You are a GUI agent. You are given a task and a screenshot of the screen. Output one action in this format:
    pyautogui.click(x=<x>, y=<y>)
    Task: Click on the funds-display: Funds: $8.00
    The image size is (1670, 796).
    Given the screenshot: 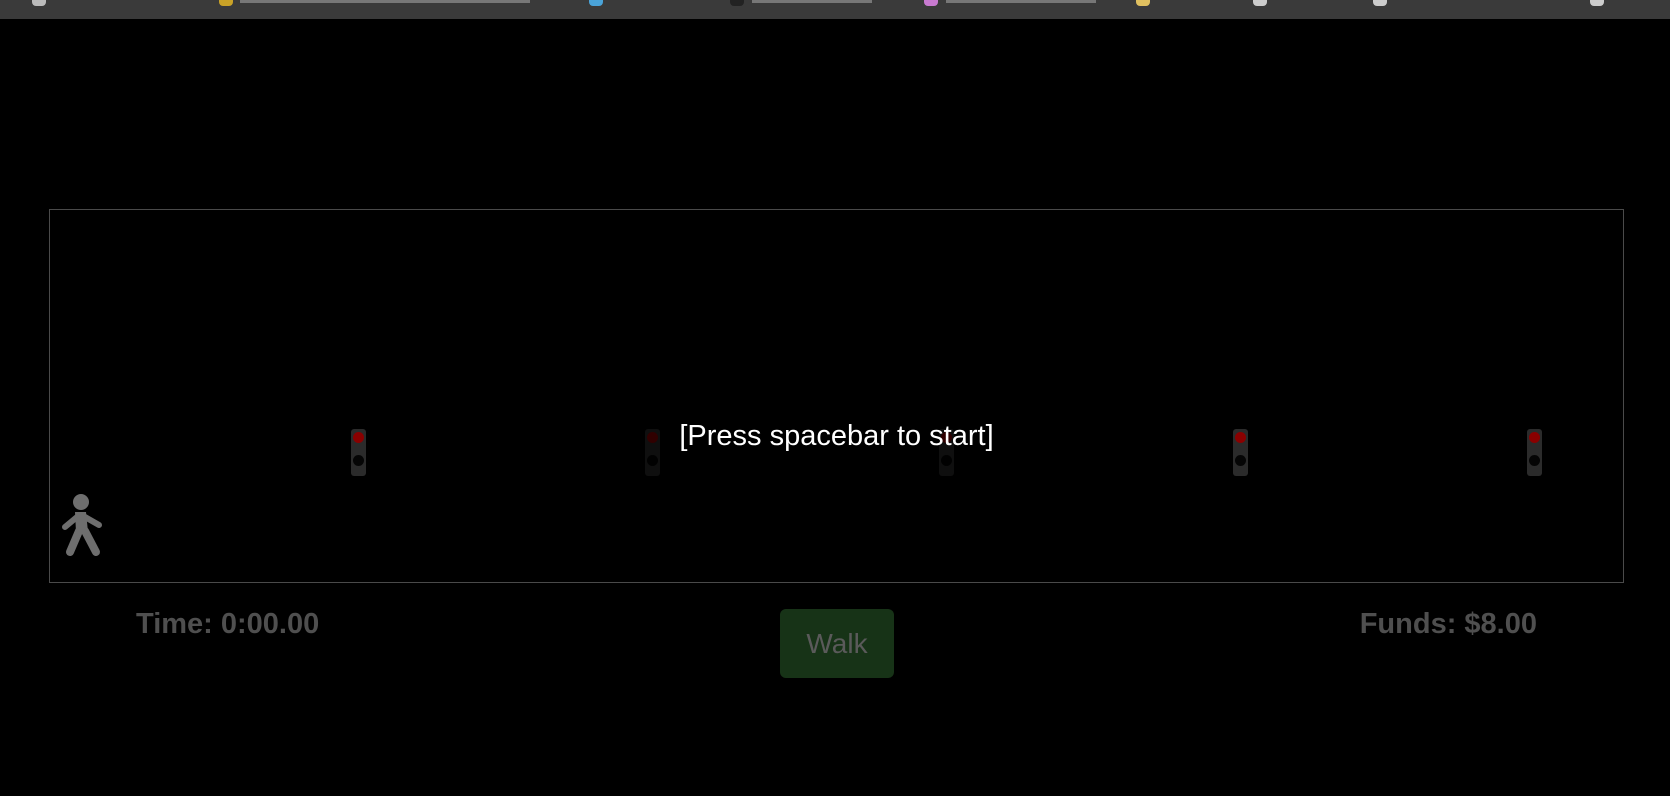 What is the action you would take?
    pyautogui.click(x=1448, y=624)
    